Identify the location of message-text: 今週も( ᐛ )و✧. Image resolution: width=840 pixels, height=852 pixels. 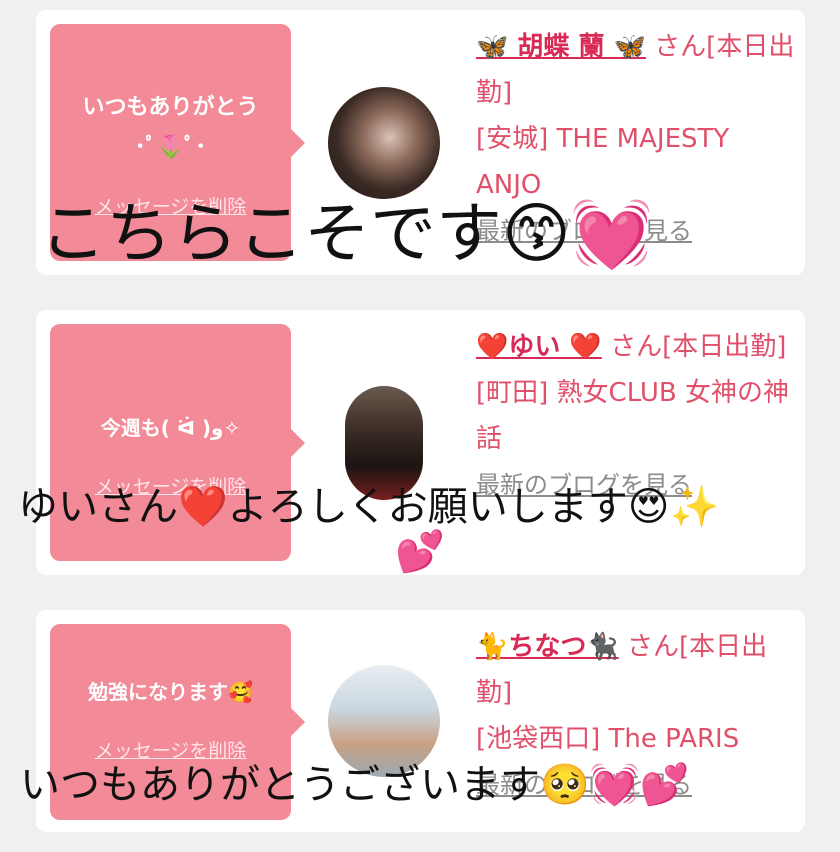
(170, 428).